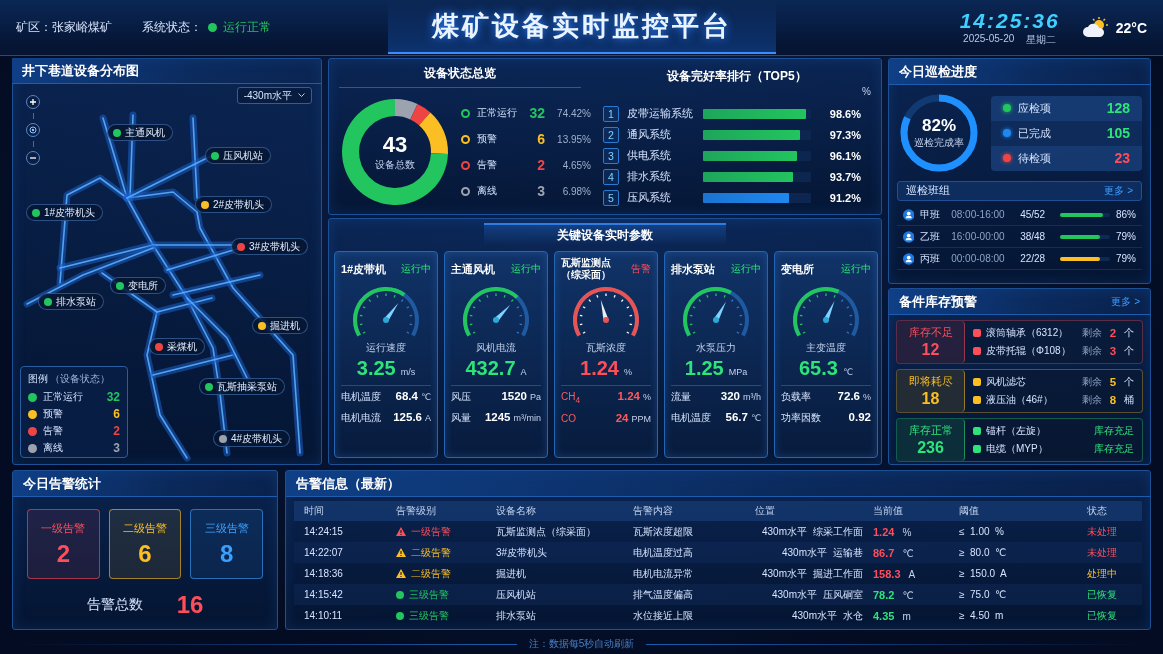 The width and height of the screenshot is (1163, 654). Describe the element at coordinates (364, 269) in the screenshot. I see `device-name: 1#皮带机` at that location.